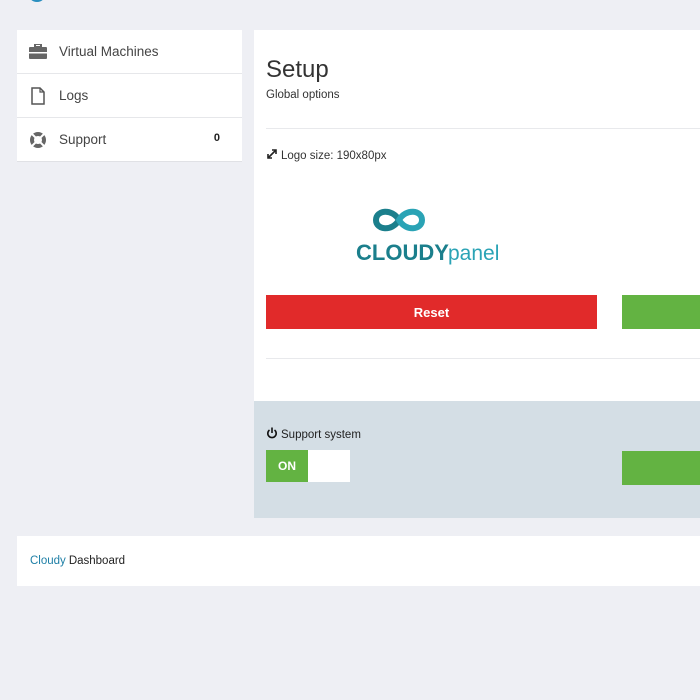  I want to click on reset-button: Reset, so click(431, 312).